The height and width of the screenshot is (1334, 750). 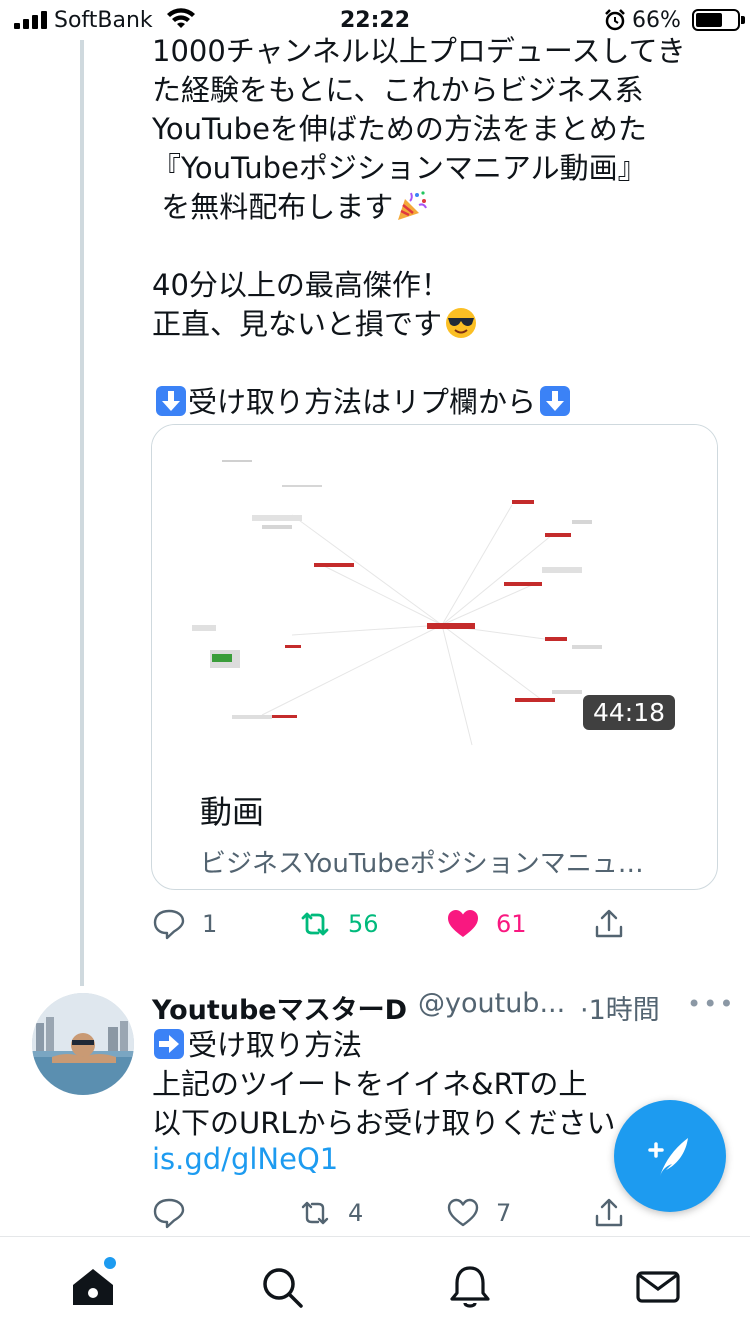 I want to click on retweet-count: 4, so click(x=356, y=1213).